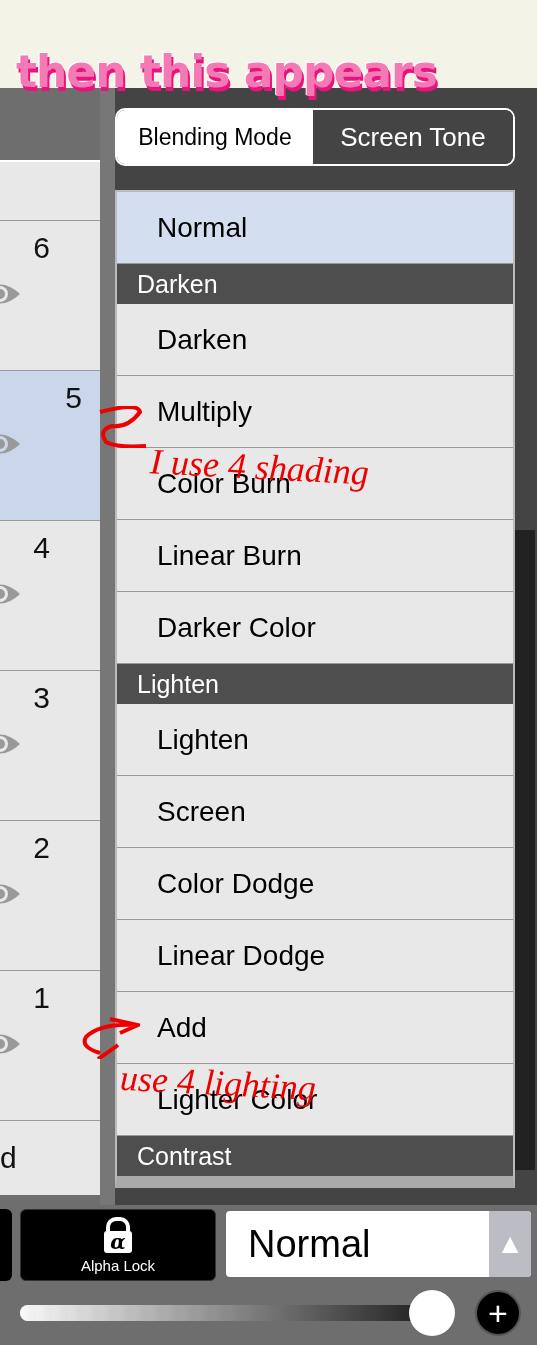 The image size is (537, 1345). I want to click on scroll-bar, so click(525, 850).